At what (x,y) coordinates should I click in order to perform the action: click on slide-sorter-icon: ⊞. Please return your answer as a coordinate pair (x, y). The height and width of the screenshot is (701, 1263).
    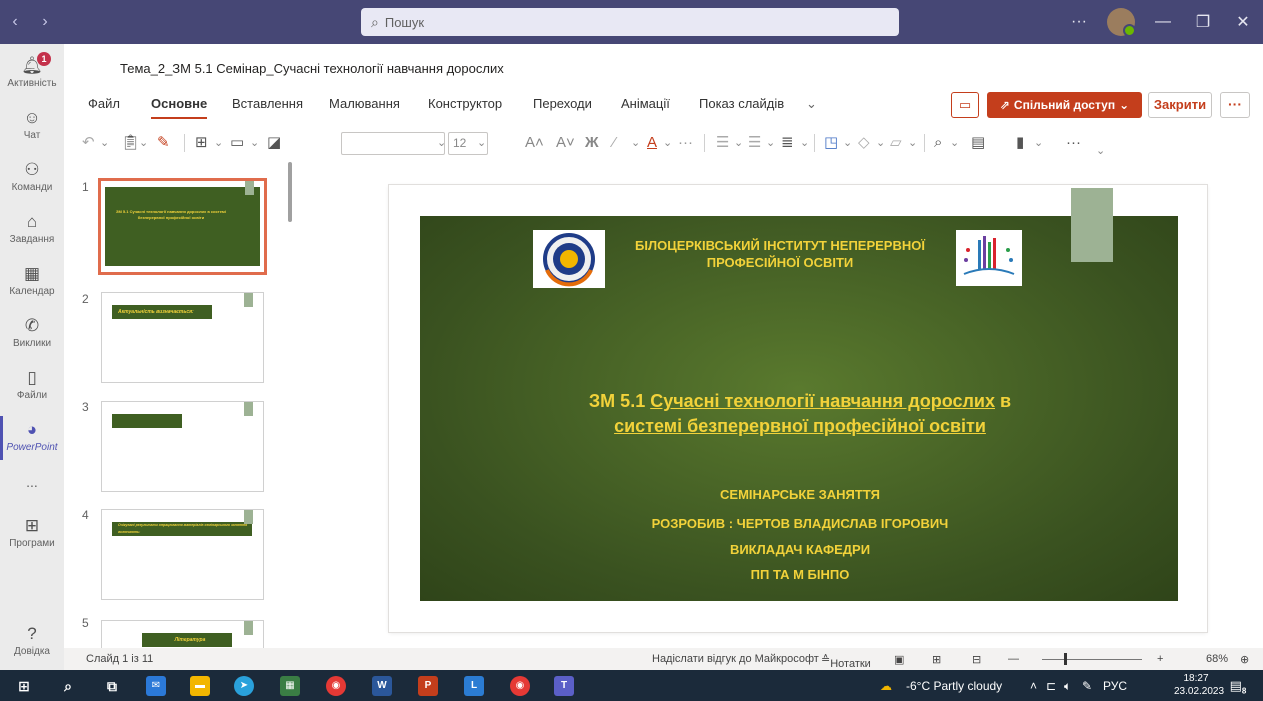
    Looking at the image, I should click on (936, 659).